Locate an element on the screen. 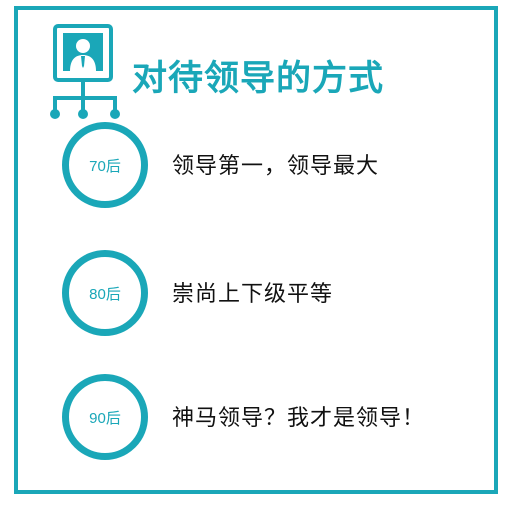 The height and width of the screenshot is (507, 520). list-item: 80后 崇尚上下级平等 is located at coordinates (268, 295).